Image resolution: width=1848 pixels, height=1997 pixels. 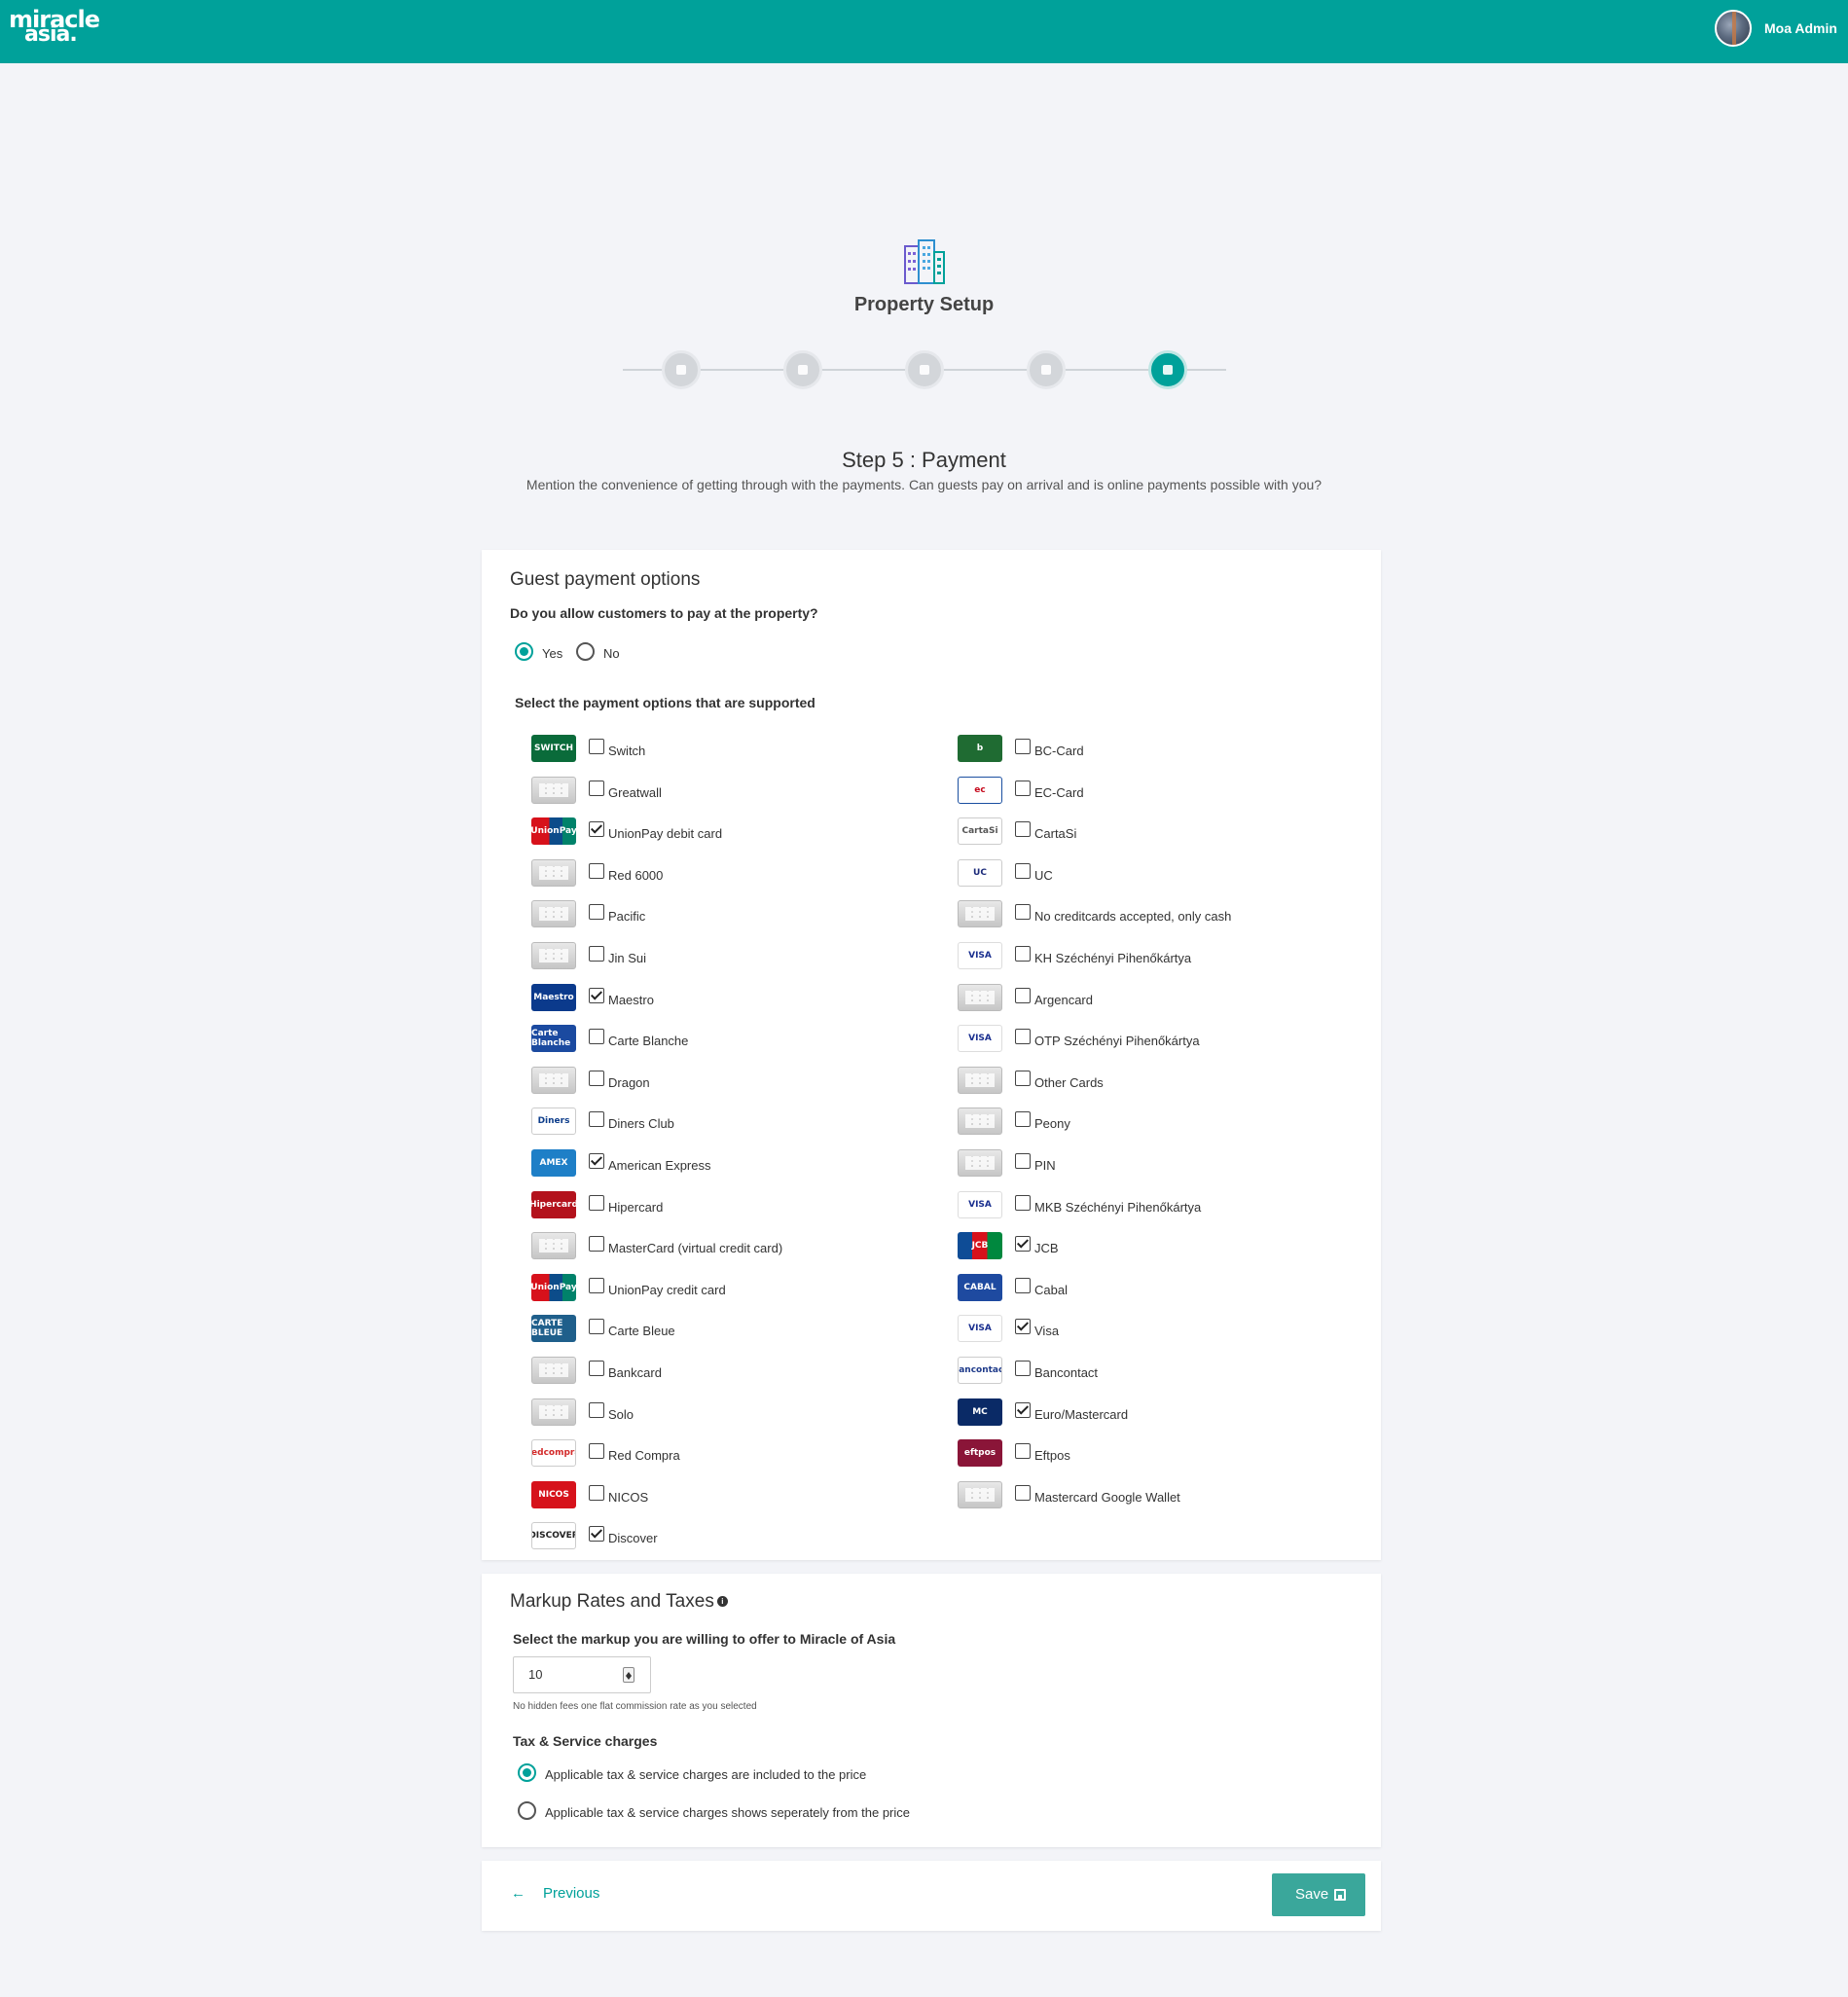 What do you see at coordinates (527, 1810) in the screenshot?
I see `tax-separate-radio` at bounding box center [527, 1810].